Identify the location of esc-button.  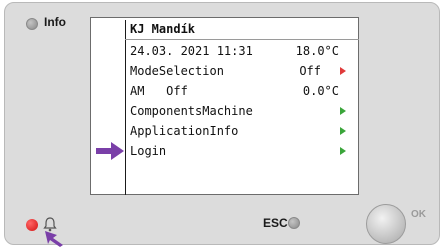
(294, 223).